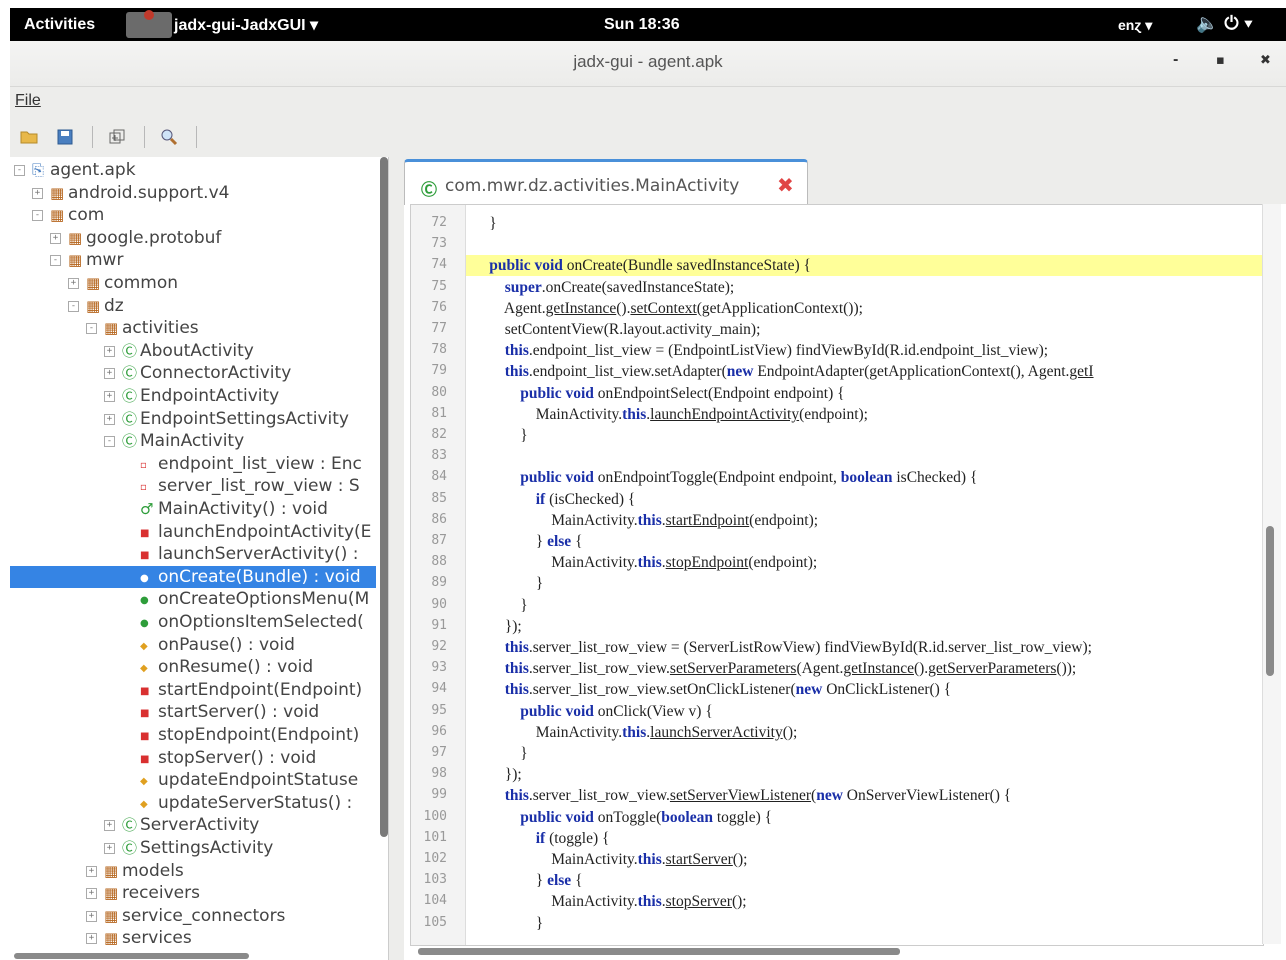  What do you see at coordinates (663, 308) in the screenshot?
I see `code-method-link: setContext` at bounding box center [663, 308].